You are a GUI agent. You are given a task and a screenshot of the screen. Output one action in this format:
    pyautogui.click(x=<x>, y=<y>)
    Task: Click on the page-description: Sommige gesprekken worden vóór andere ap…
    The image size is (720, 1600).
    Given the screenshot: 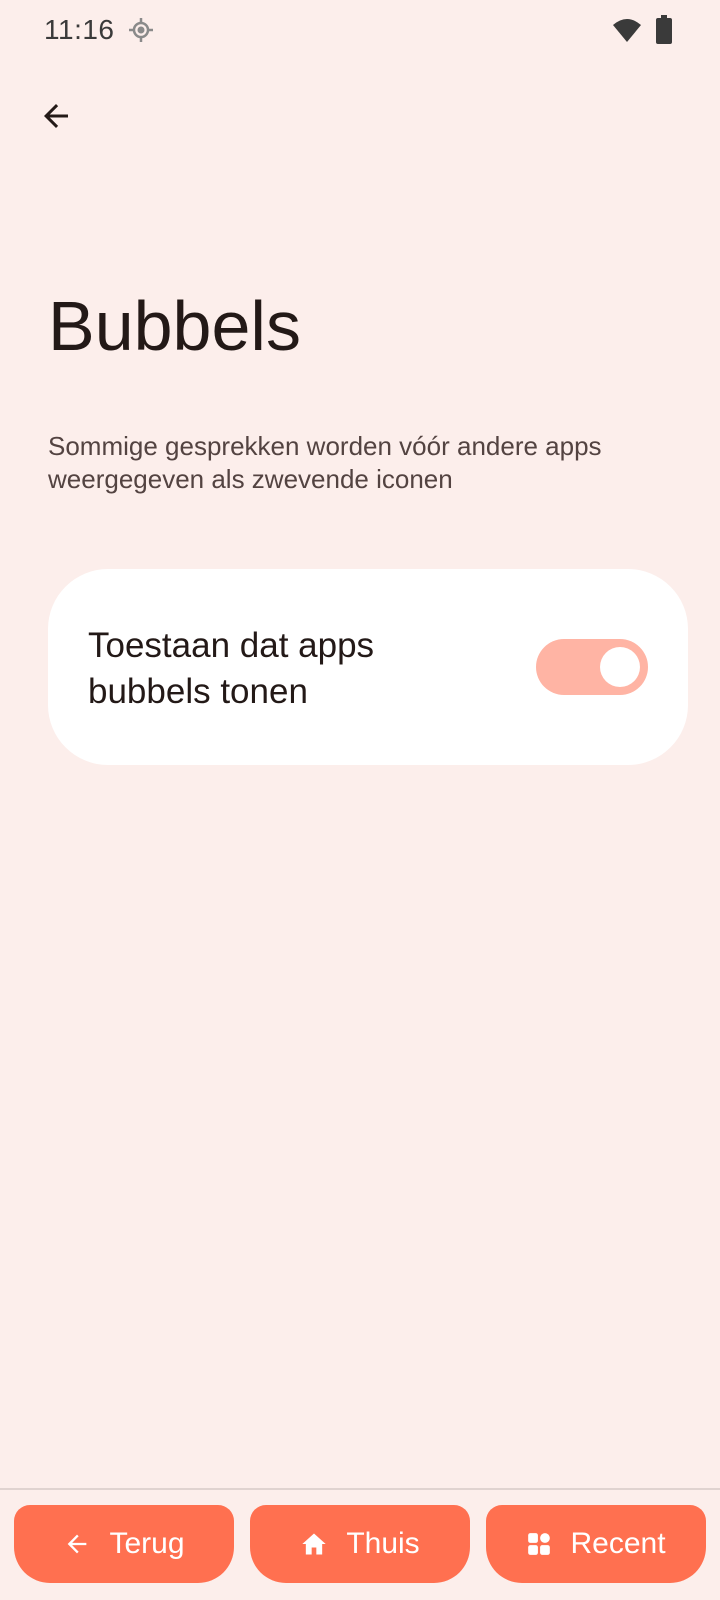 What is the action you would take?
    pyautogui.click(x=325, y=462)
    